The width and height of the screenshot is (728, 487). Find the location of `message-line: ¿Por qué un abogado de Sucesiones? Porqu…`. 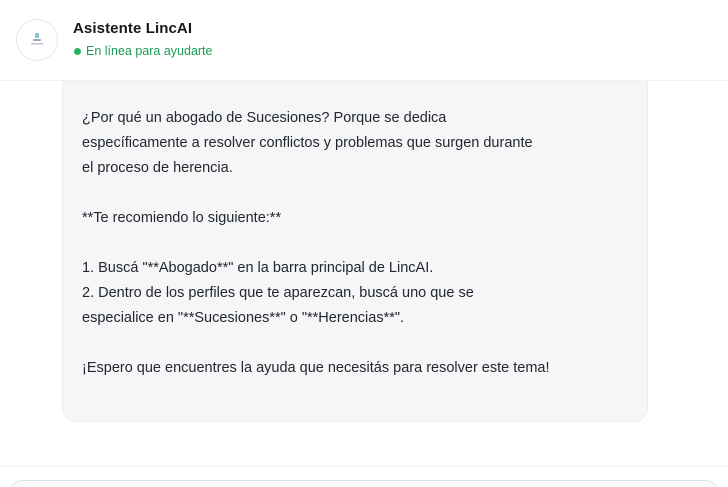

message-line: ¿Por qué un abogado de Sucesiones? Porqu… is located at coordinates (264, 118).